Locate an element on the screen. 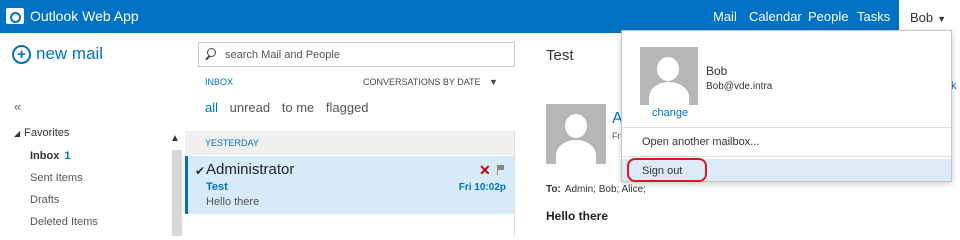 This screenshot has height=240, width=960. favorites-header: ◢ Favorites is located at coordinates (41, 133).